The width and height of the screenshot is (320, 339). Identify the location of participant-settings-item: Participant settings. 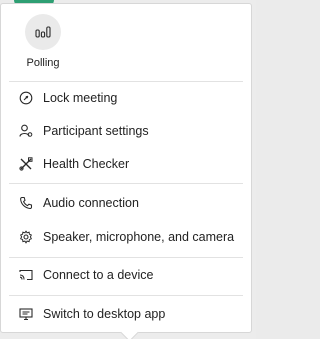
(126, 131).